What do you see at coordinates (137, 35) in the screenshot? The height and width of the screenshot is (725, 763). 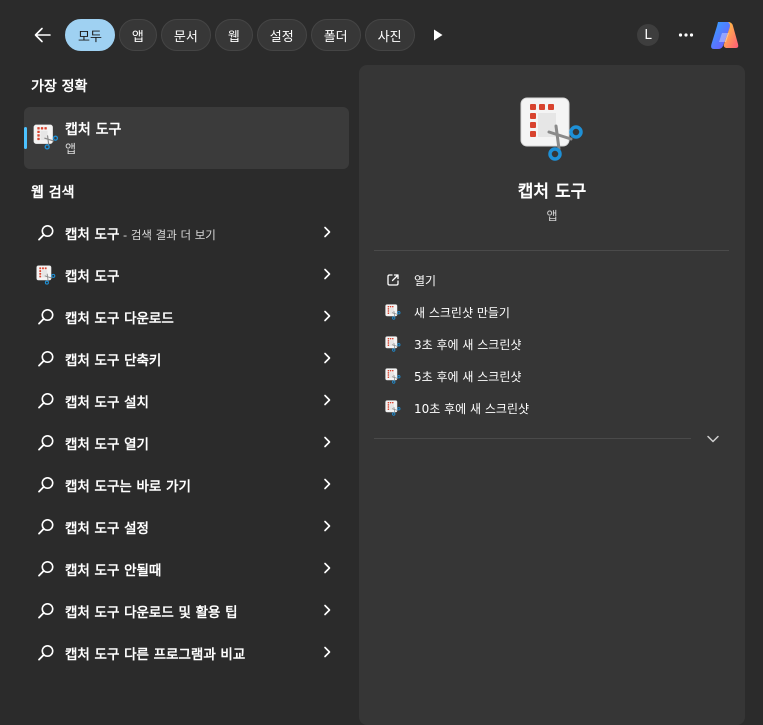 I see `tab-apps: 앱` at bounding box center [137, 35].